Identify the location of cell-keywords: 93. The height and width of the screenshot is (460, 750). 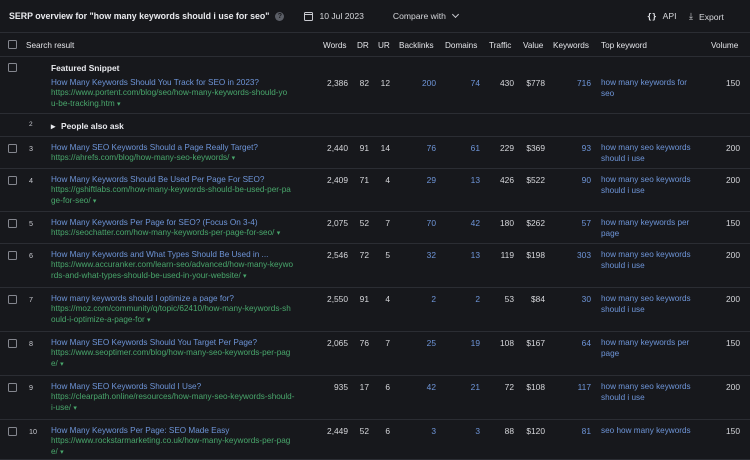
(572, 148).